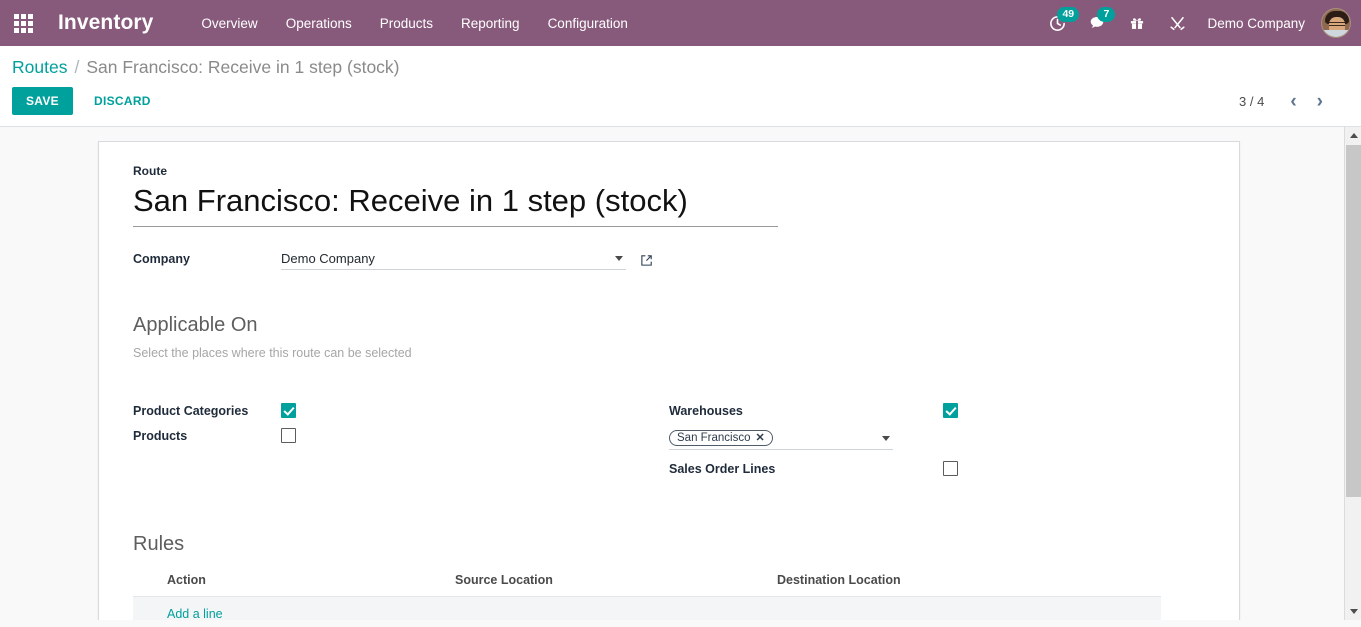 This screenshot has width=1361, height=627. Describe the element at coordinates (288, 410) in the screenshot. I see `product-categories-checkbox` at that location.